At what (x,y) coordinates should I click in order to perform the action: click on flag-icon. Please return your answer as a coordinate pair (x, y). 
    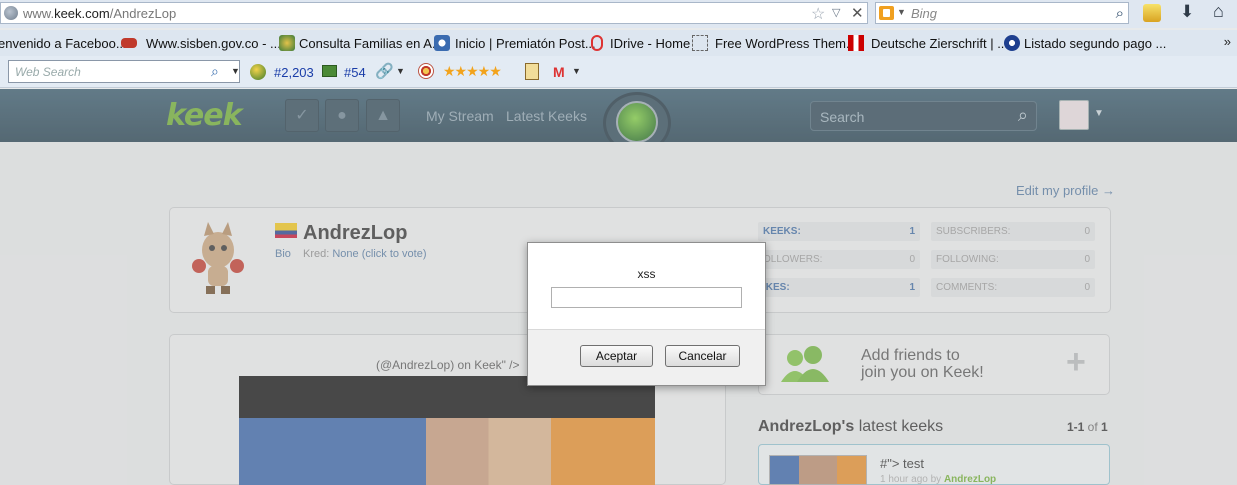
    Looking at the image, I should click on (856, 43).